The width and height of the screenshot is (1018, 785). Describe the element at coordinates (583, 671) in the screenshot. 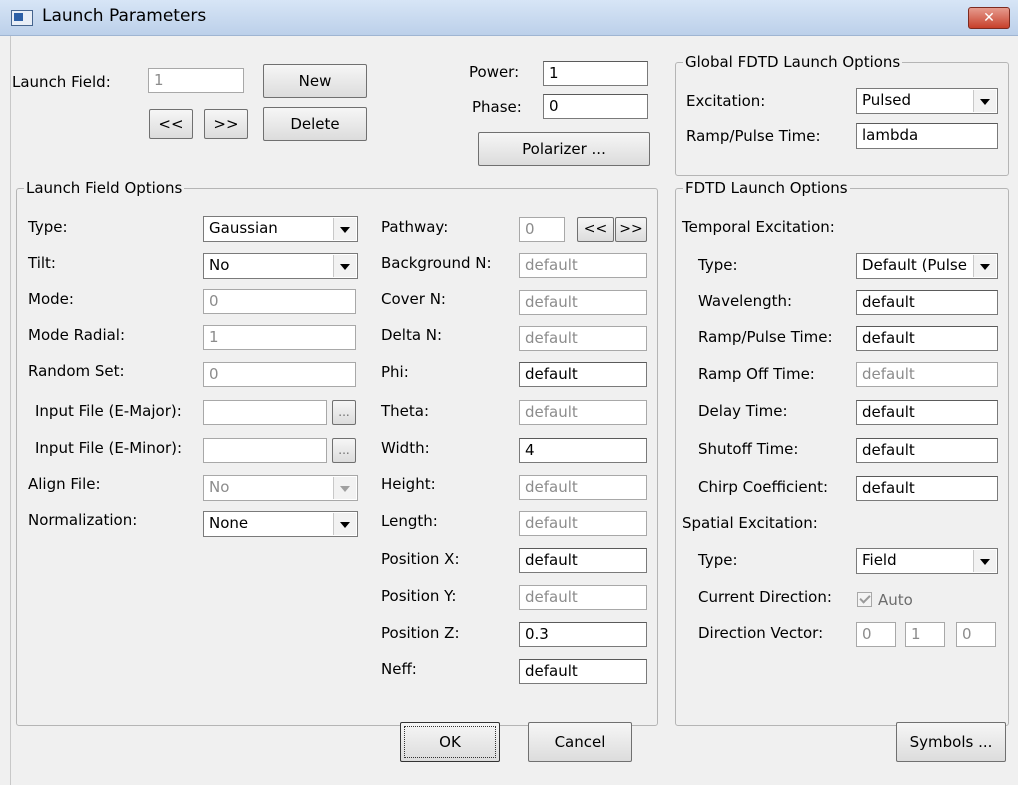

I see `neff-input: default` at that location.